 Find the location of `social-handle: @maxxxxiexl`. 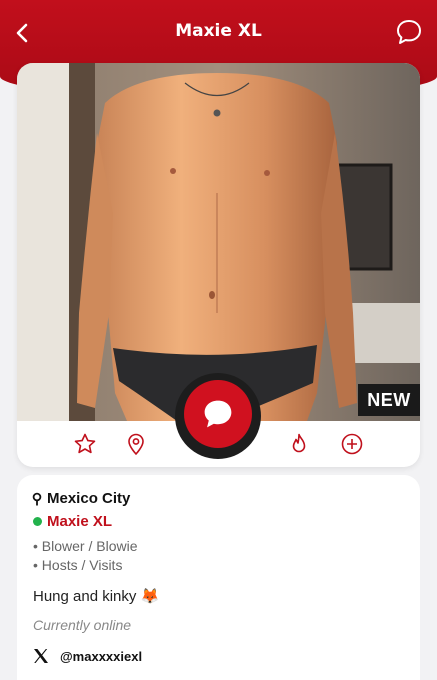

social-handle: @maxxxxiexl is located at coordinates (101, 656).